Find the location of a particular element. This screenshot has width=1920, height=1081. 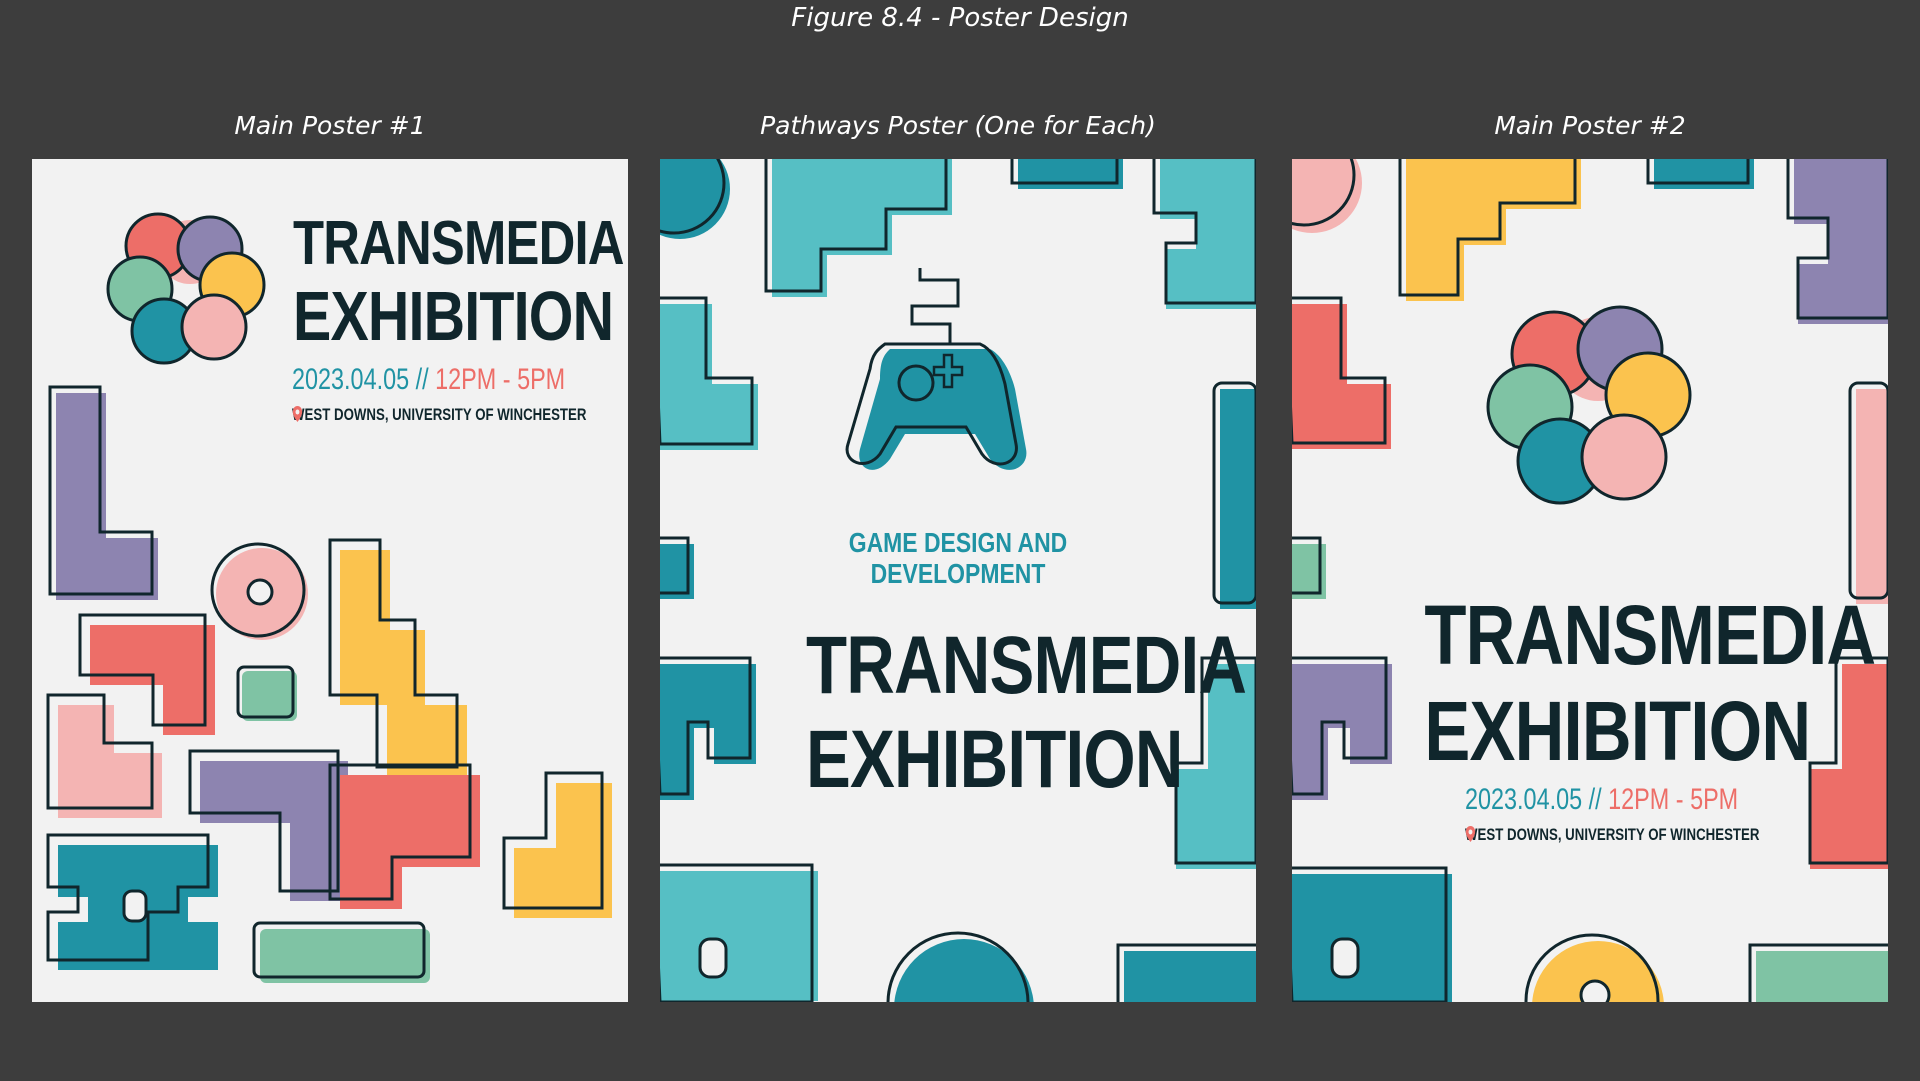

poster2-label: Pathways Poster (One for Each) is located at coordinates (958, 125).